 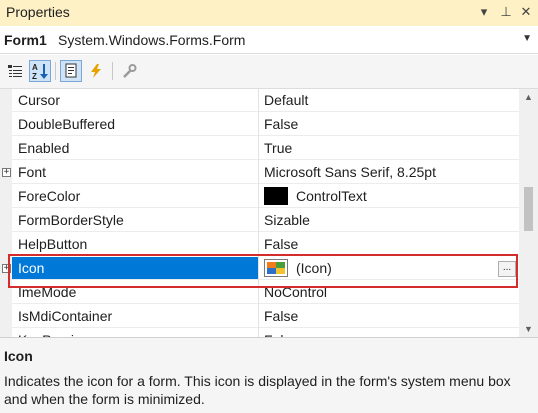 I want to click on scroll-thumb, so click(x=528, y=209).